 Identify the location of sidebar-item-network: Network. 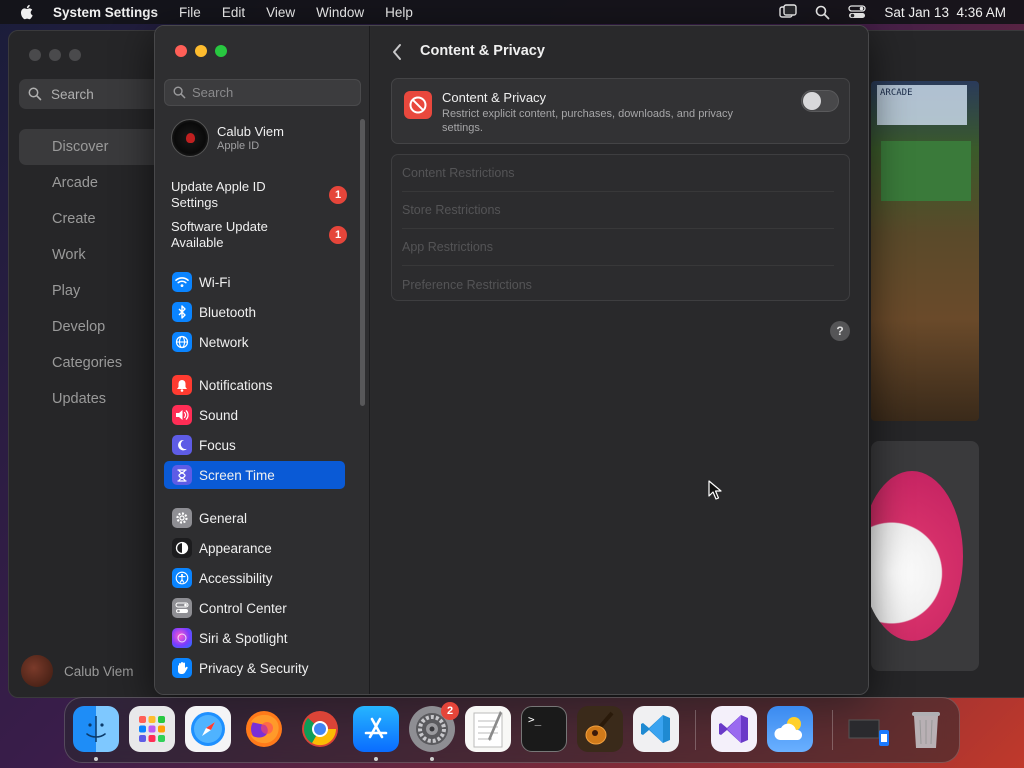
(254, 342).